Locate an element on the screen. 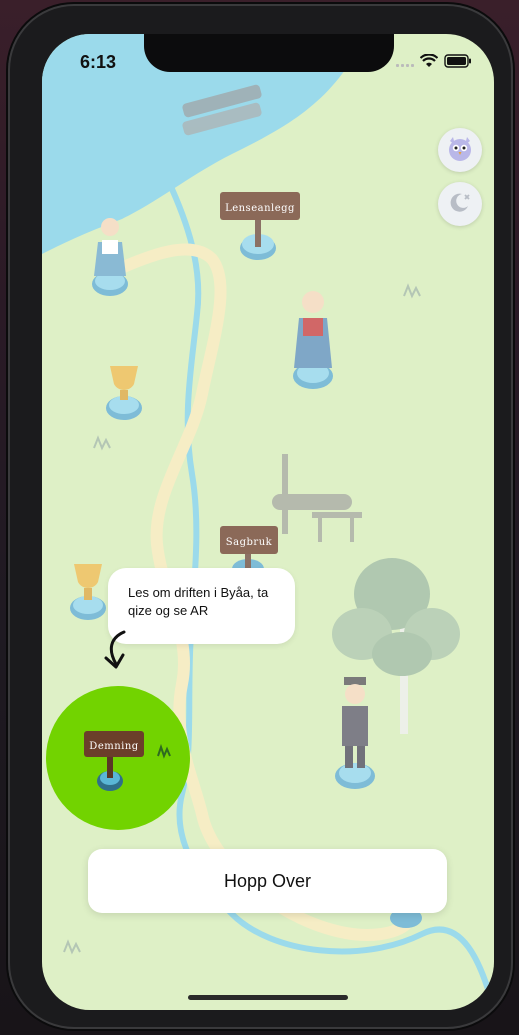 This screenshot has height=1035, width=519. skip-button: Hopp Over is located at coordinates (267, 881).